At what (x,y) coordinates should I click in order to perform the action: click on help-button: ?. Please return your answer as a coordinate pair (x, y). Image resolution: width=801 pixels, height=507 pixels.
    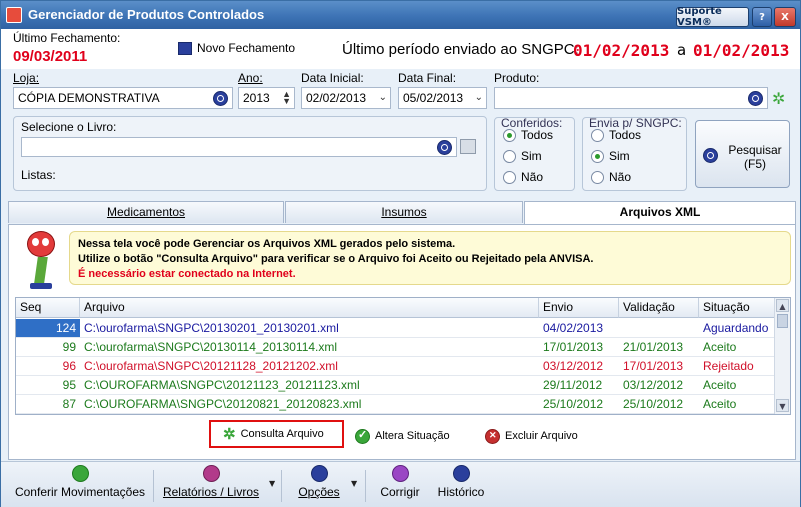
    Looking at the image, I should click on (762, 17).